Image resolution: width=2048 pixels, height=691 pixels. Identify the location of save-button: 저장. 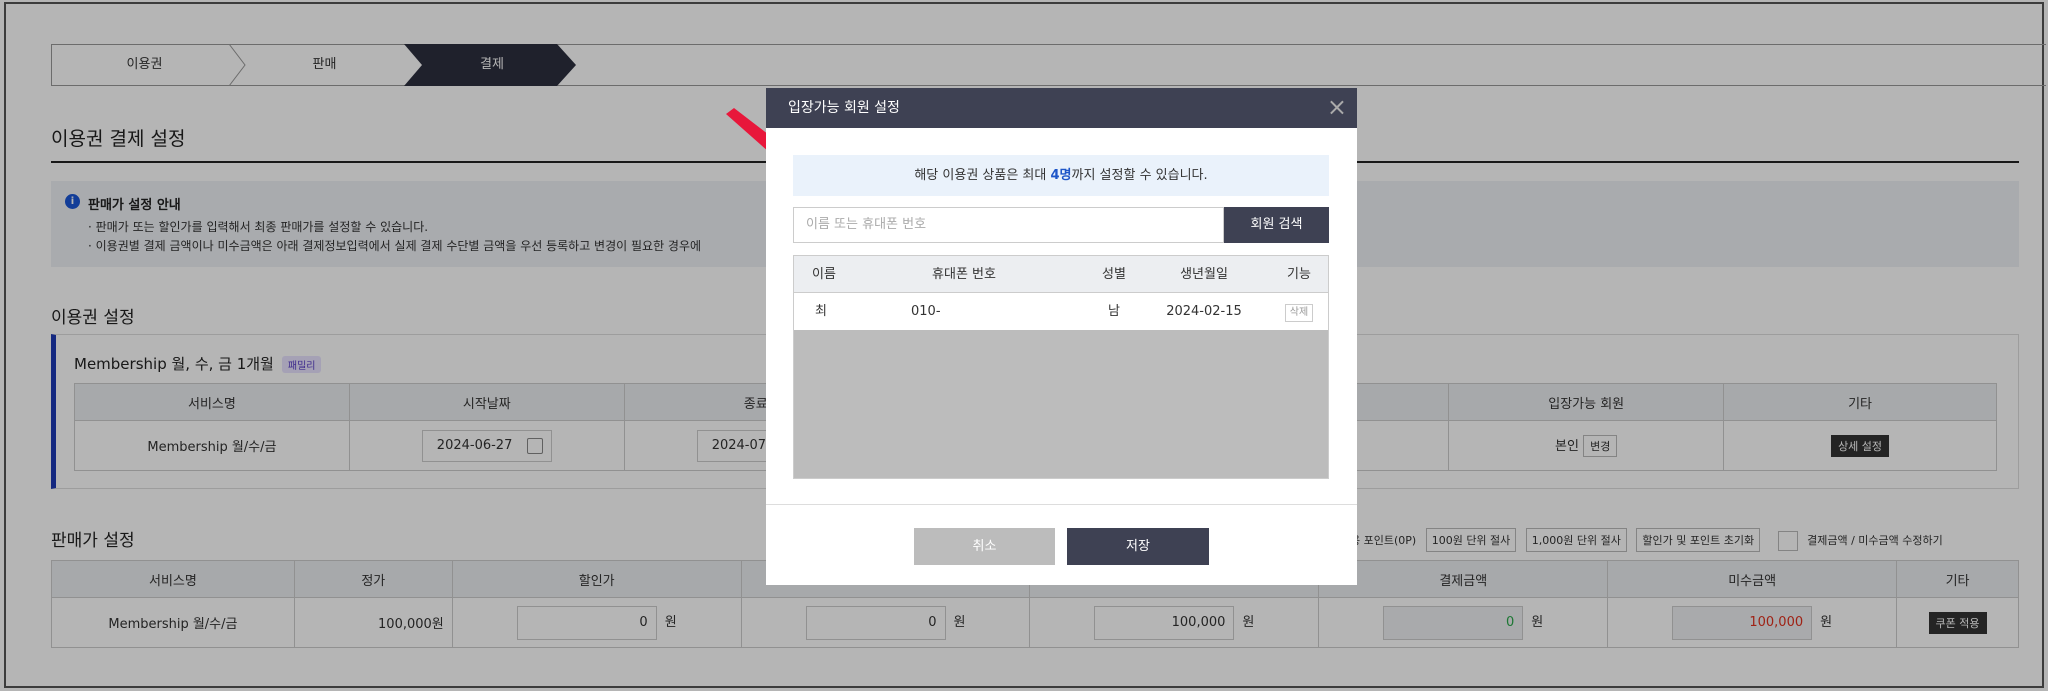
(1138, 546).